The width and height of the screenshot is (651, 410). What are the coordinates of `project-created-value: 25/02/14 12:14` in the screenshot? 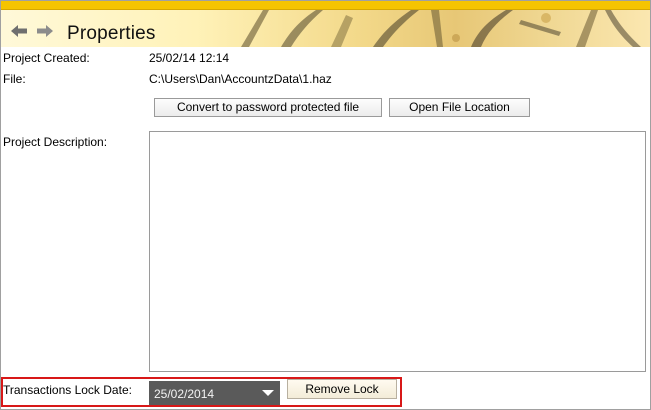 It's located at (189, 58).